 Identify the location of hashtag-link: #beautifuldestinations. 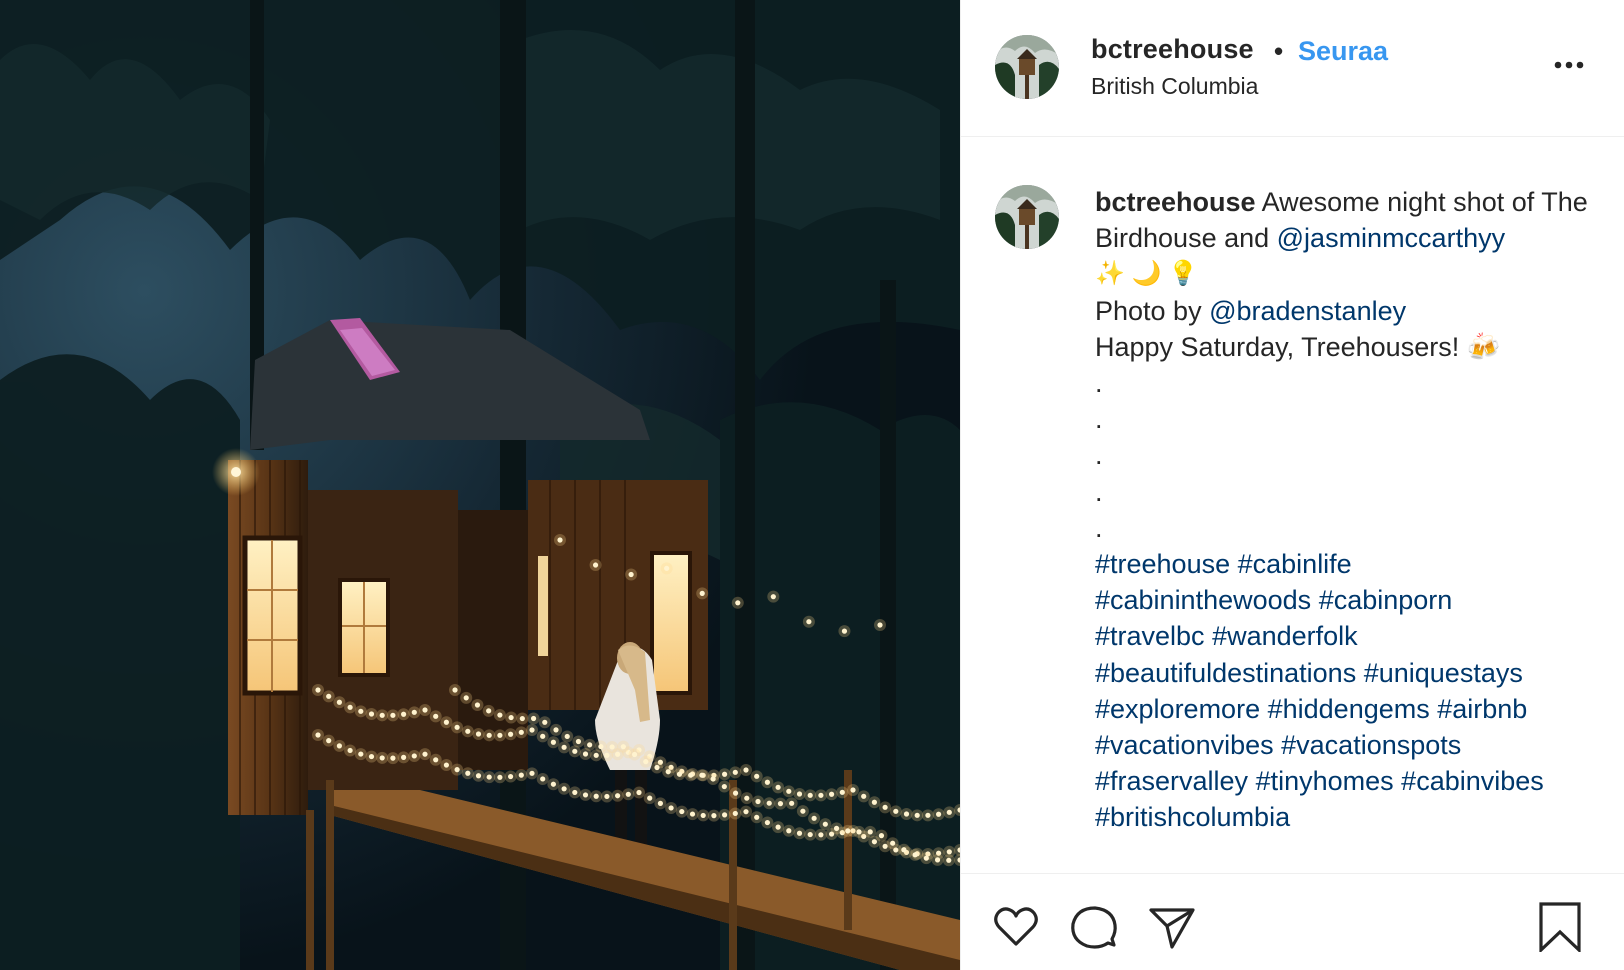
(1225, 673).